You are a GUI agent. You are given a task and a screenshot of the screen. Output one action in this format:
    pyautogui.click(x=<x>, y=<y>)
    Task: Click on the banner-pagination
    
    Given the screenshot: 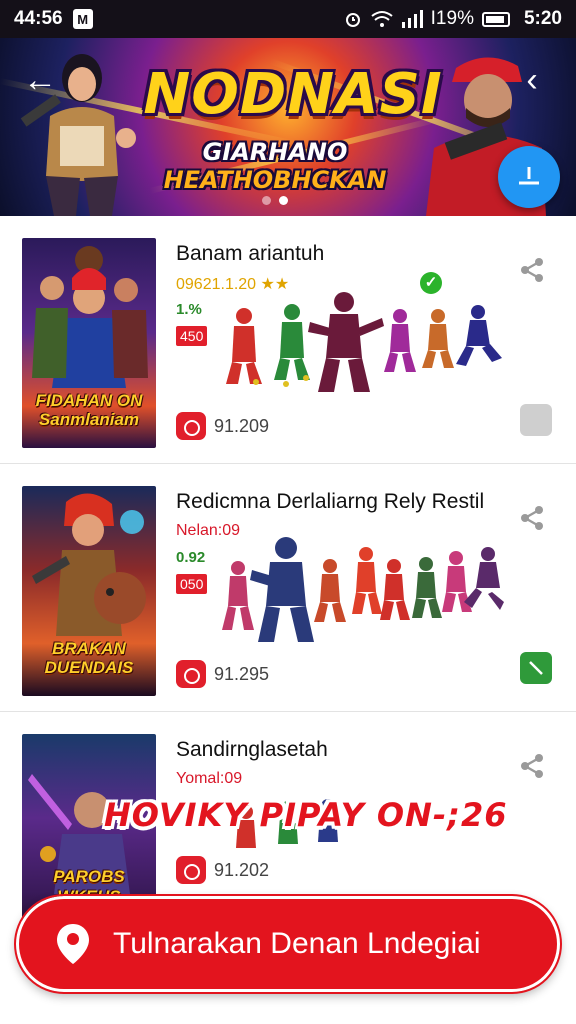 What is the action you would take?
    pyautogui.click(x=275, y=200)
    